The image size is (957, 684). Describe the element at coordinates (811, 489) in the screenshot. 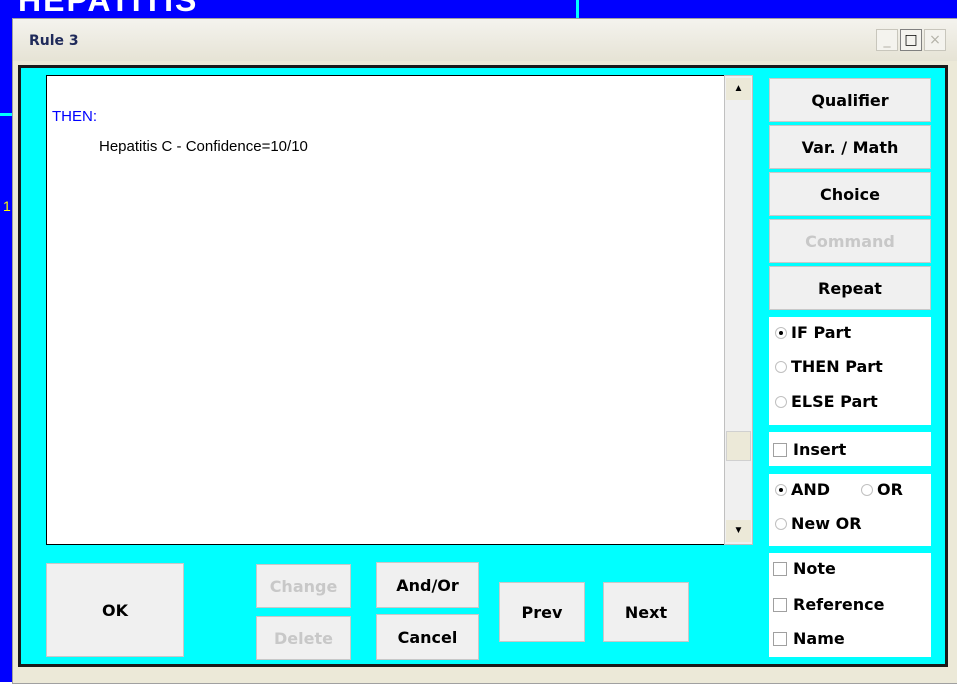

I see `and-label: AND` at that location.